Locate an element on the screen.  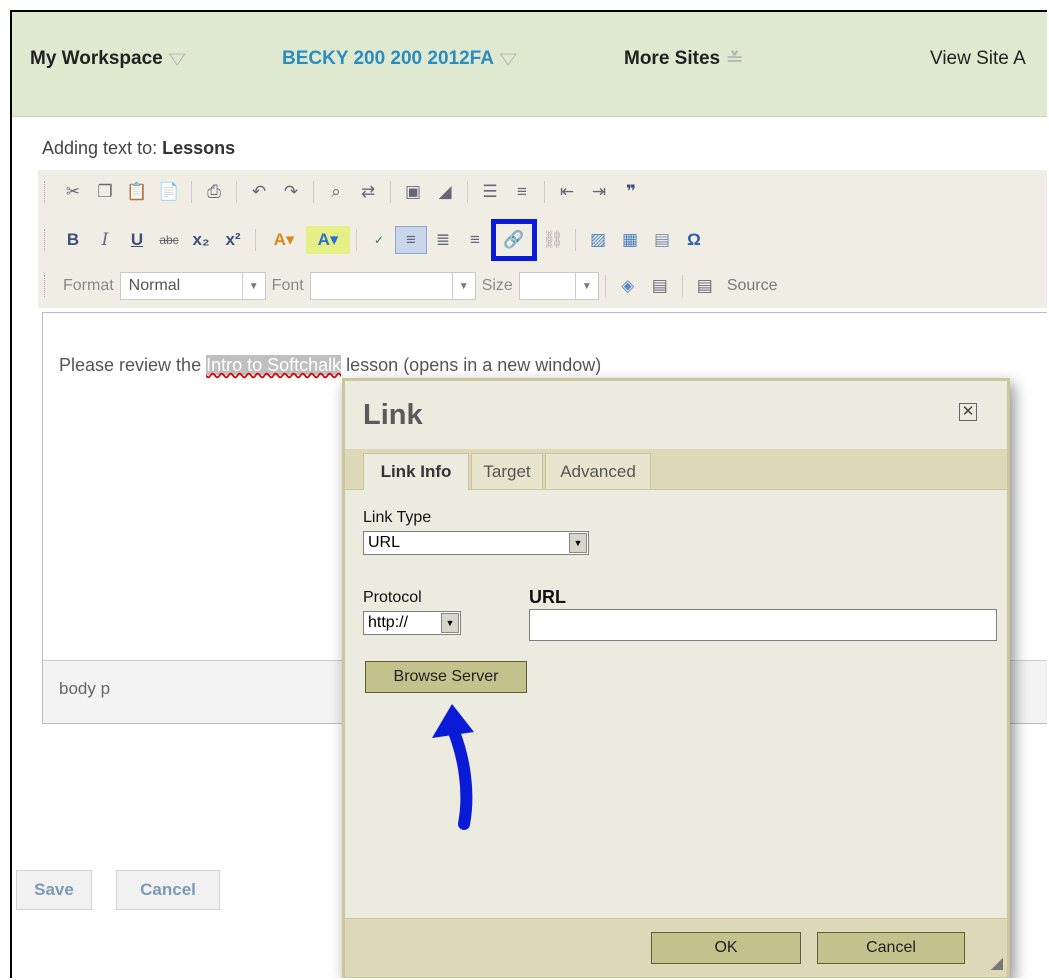
source-button-label: Source is located at coordinates (752, 286).